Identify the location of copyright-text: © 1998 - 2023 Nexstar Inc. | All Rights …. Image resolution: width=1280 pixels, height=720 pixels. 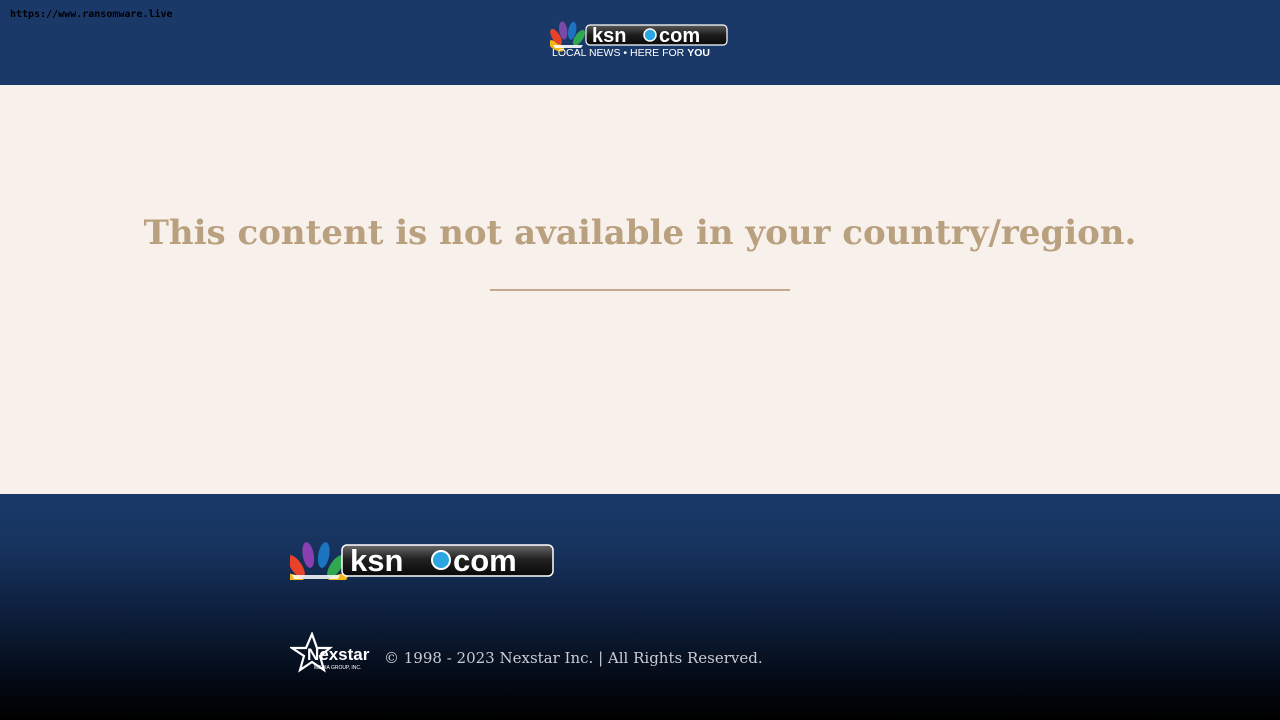
(573, 658).